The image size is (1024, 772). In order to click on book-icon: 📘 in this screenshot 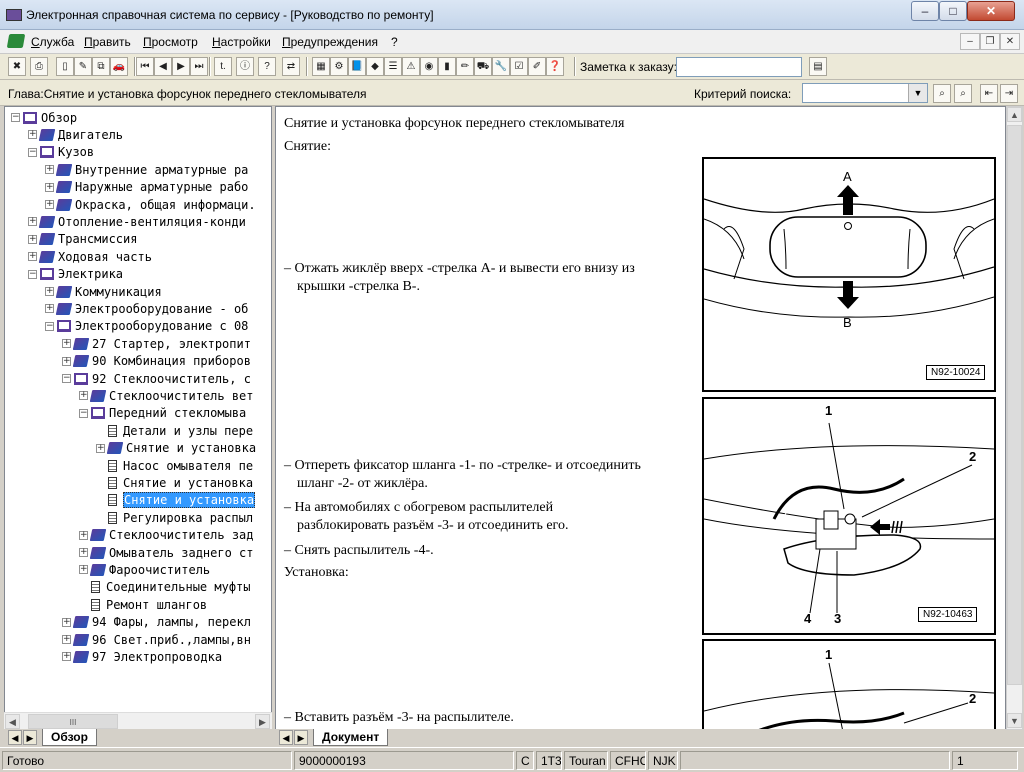, I will do `click(357, 66)`.